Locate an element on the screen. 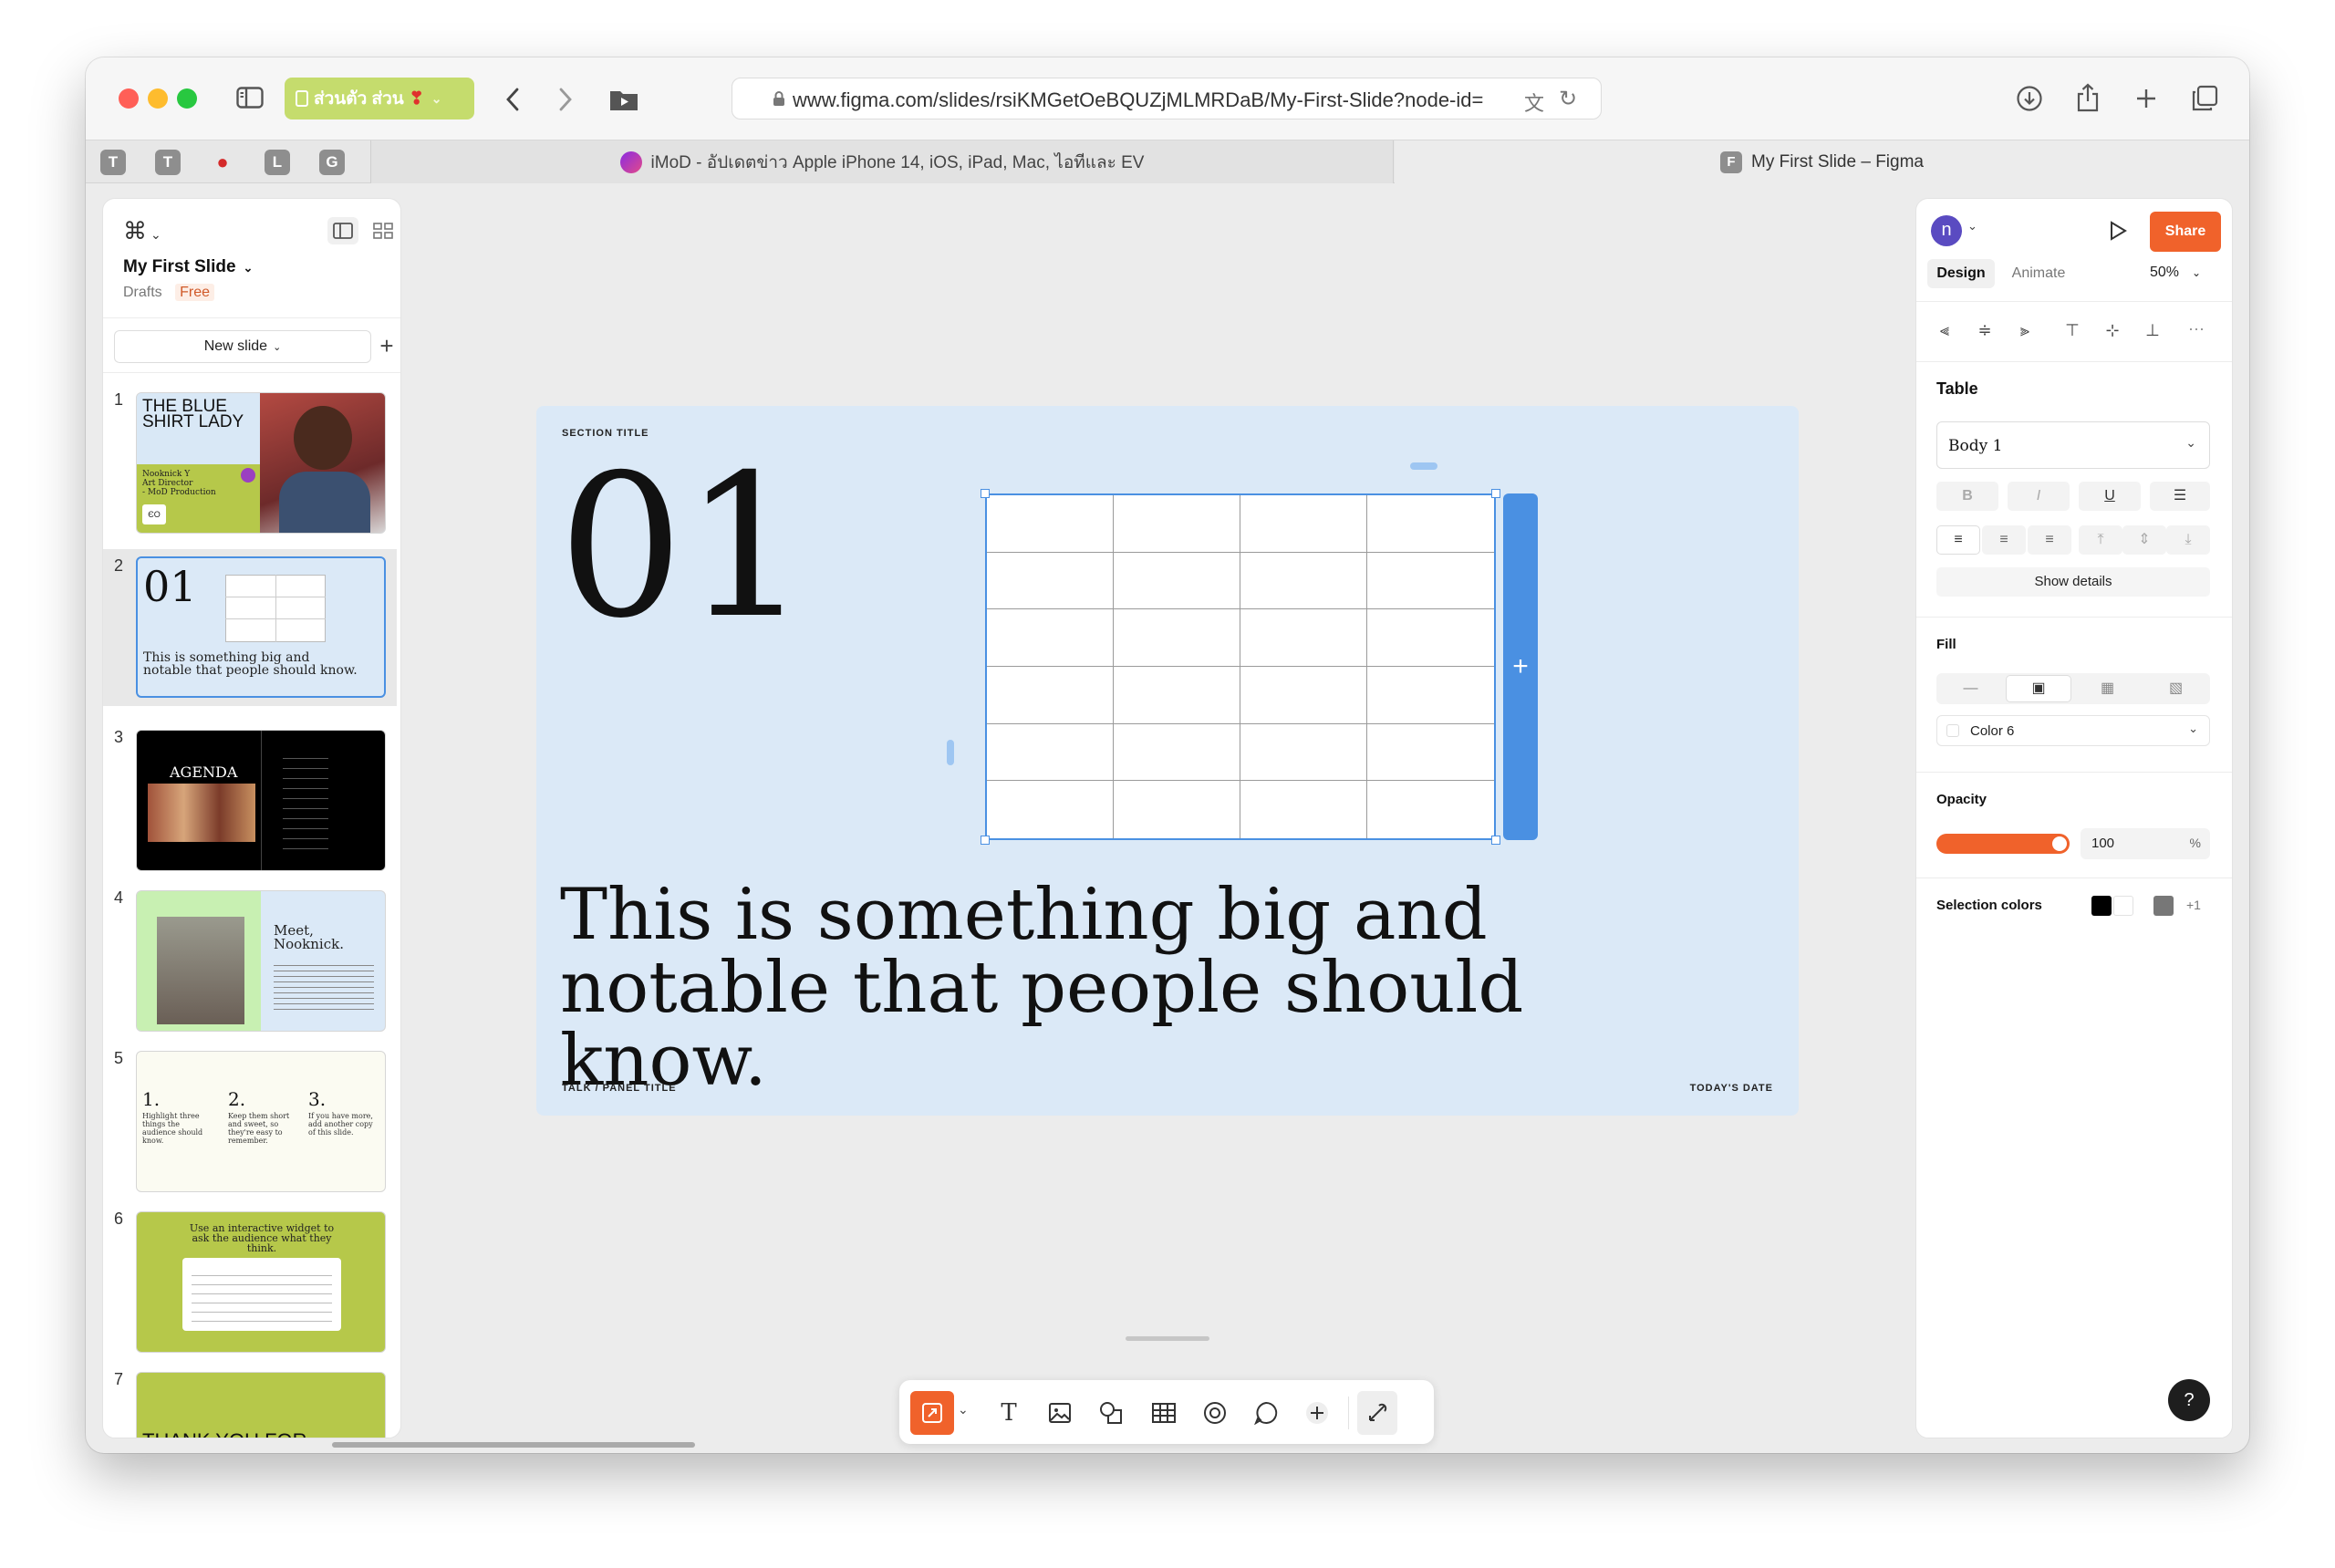 This screenshot has height=1568, width=2335. italic-icon: I is located at coordinates (2039, 497).